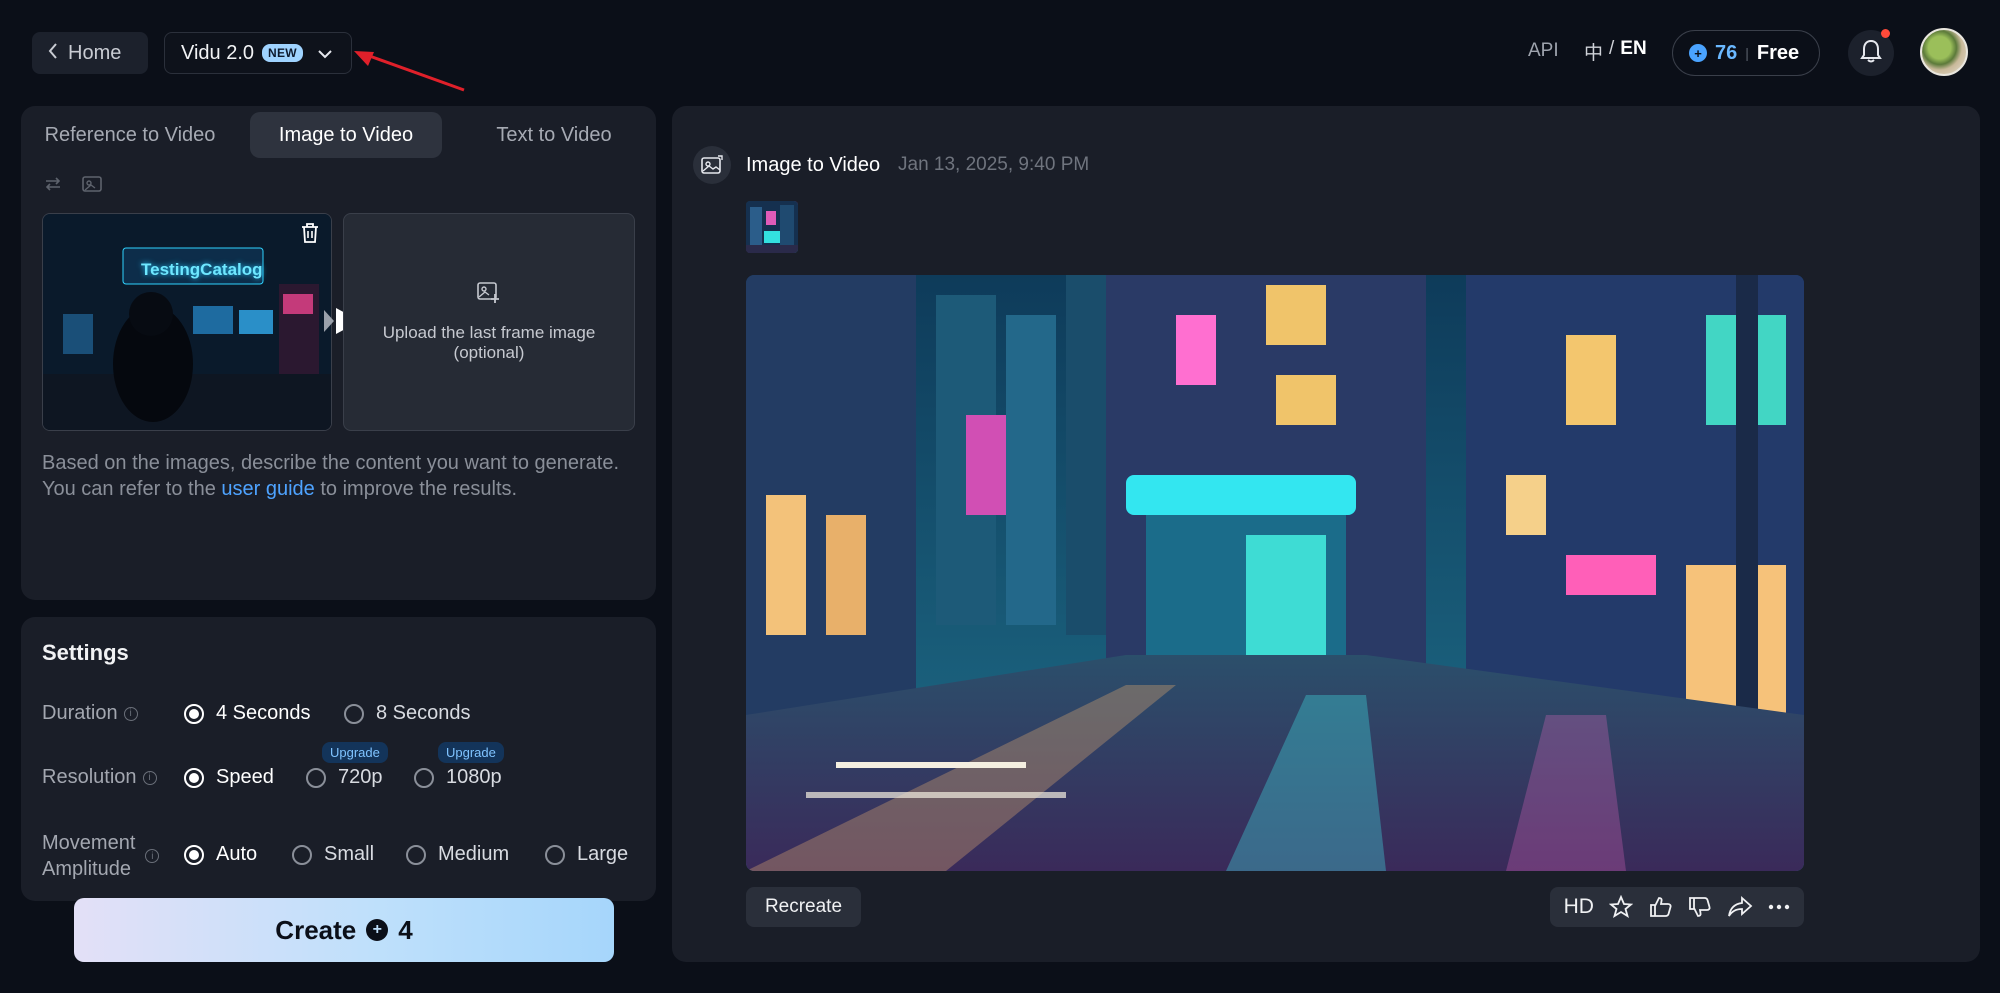 The image size is (2000, 993). Describe the element at coordinates (1871, 53) in the screenshot. I see `bell-icon` at that location.